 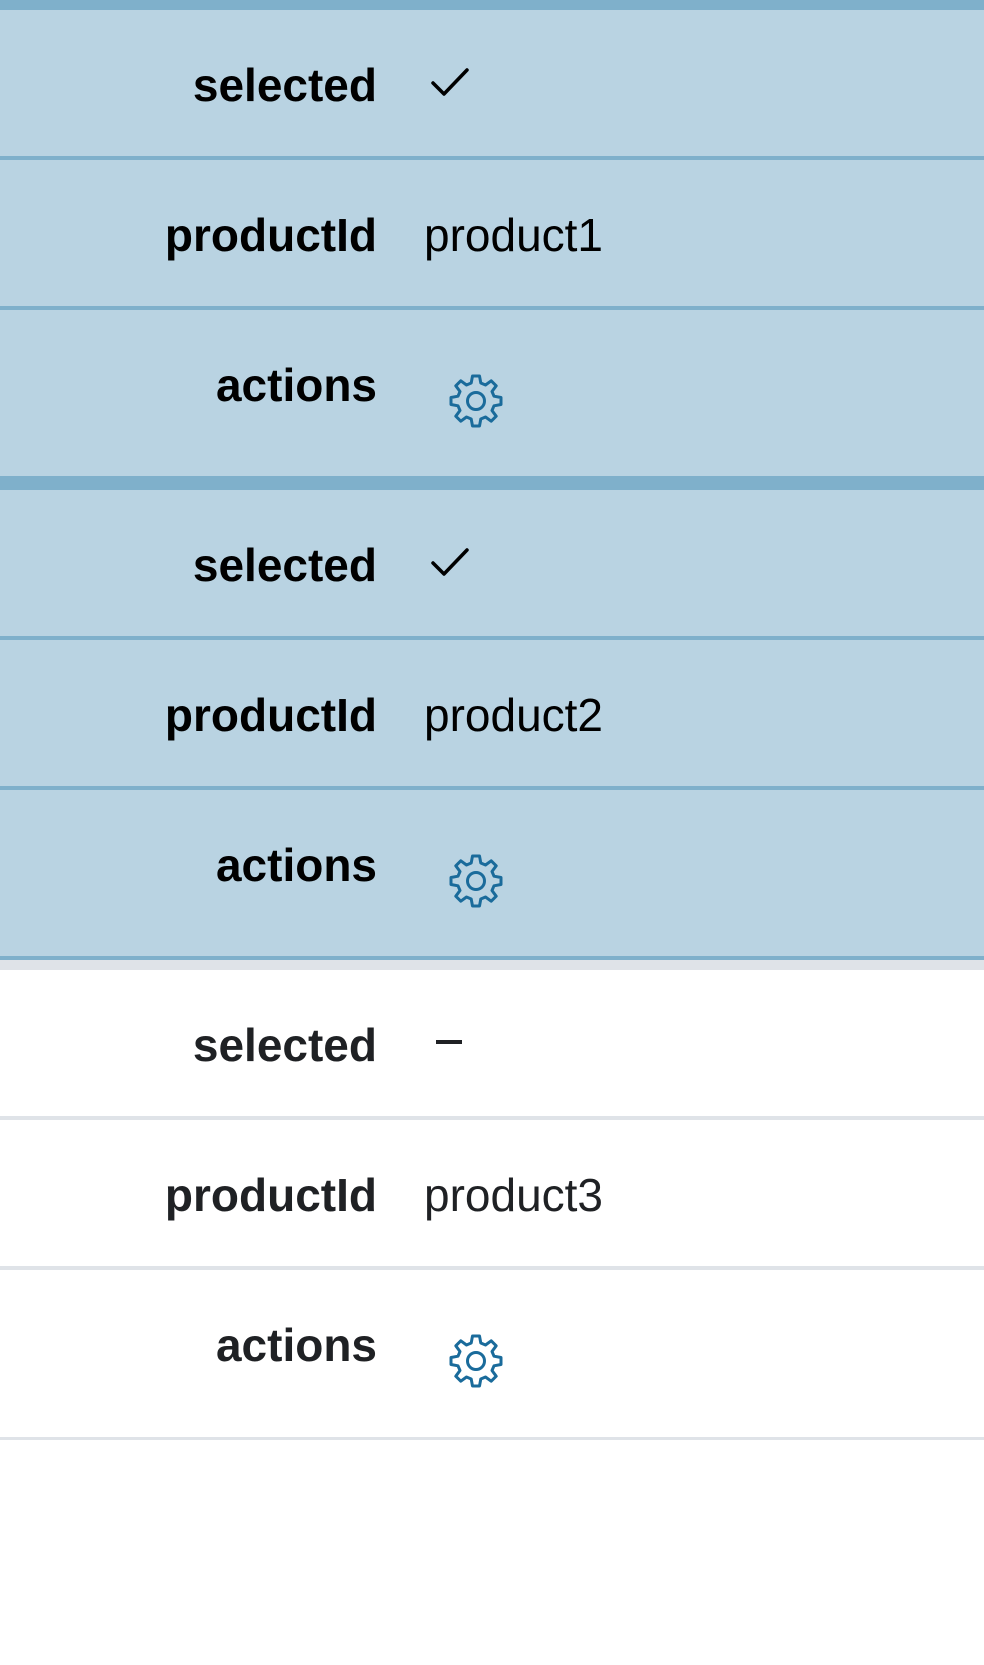 I want to click on field-row-product-id: productId product1, so click(x=492, y=235).